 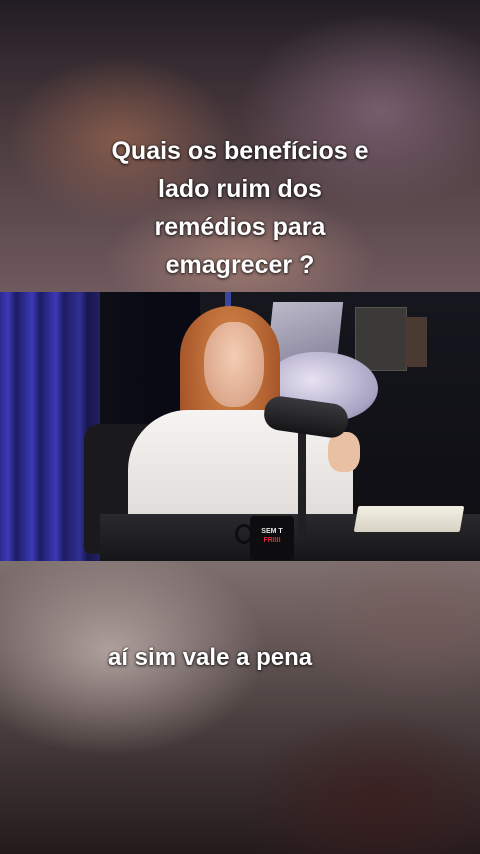 I want to click on speaker-face, so click(x=234, y=364).